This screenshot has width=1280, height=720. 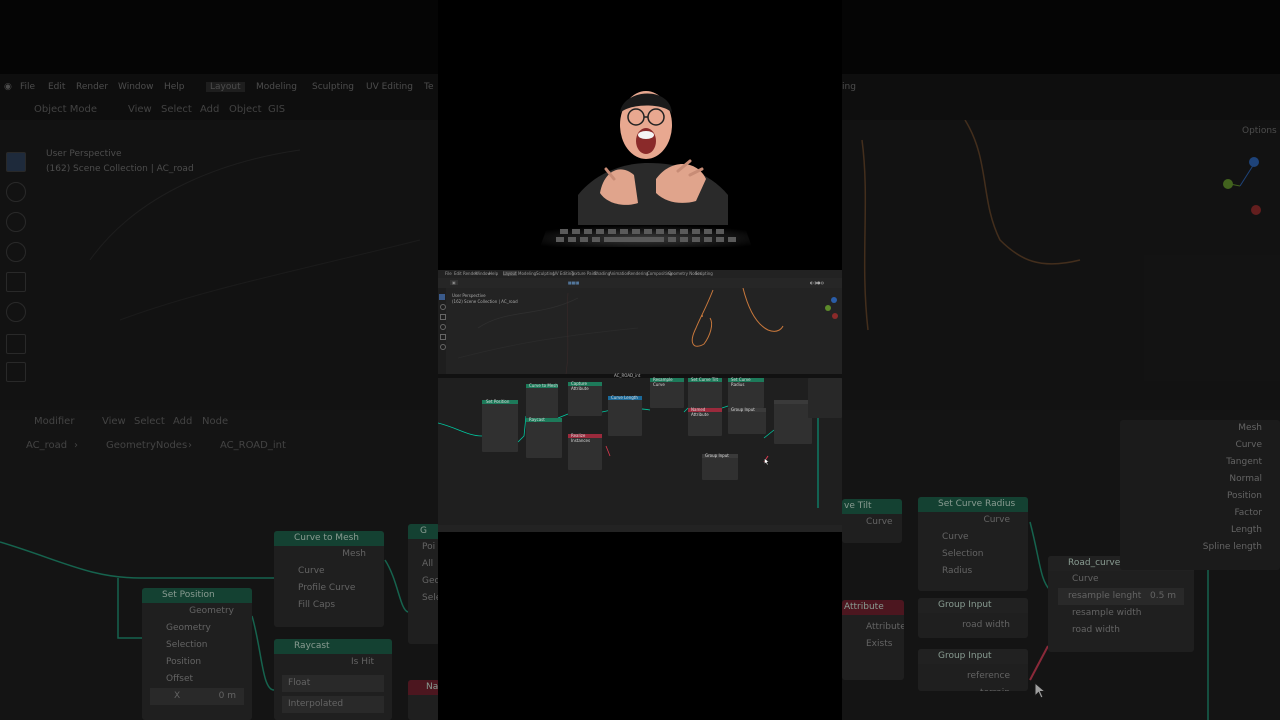 What do you see at coordinates (793, 422) in the screenshot?
I see `shot-node-road-curve` at bounding box center [793, 422].